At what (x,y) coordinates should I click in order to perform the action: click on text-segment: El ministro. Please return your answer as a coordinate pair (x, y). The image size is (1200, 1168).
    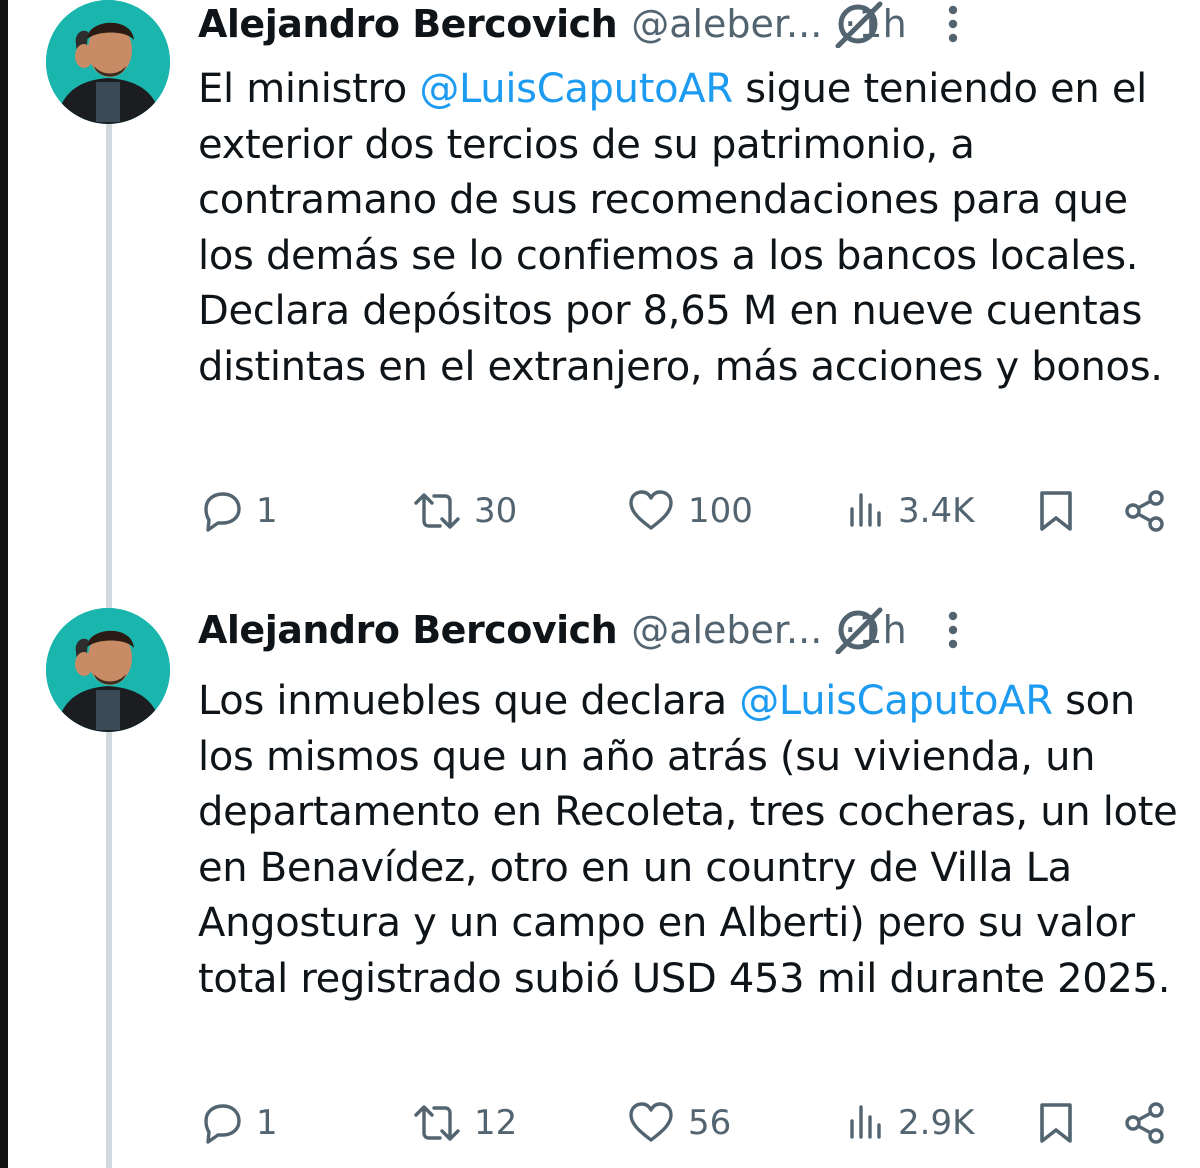
    Looking at the image, I should click on (309, 89).